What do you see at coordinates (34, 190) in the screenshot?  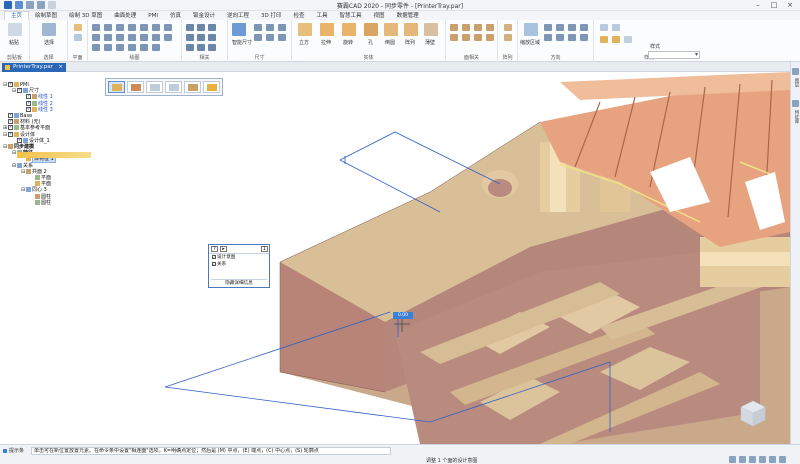 I see `tree-node: ⊟ 同心 3` at bounding box center [34, 190].